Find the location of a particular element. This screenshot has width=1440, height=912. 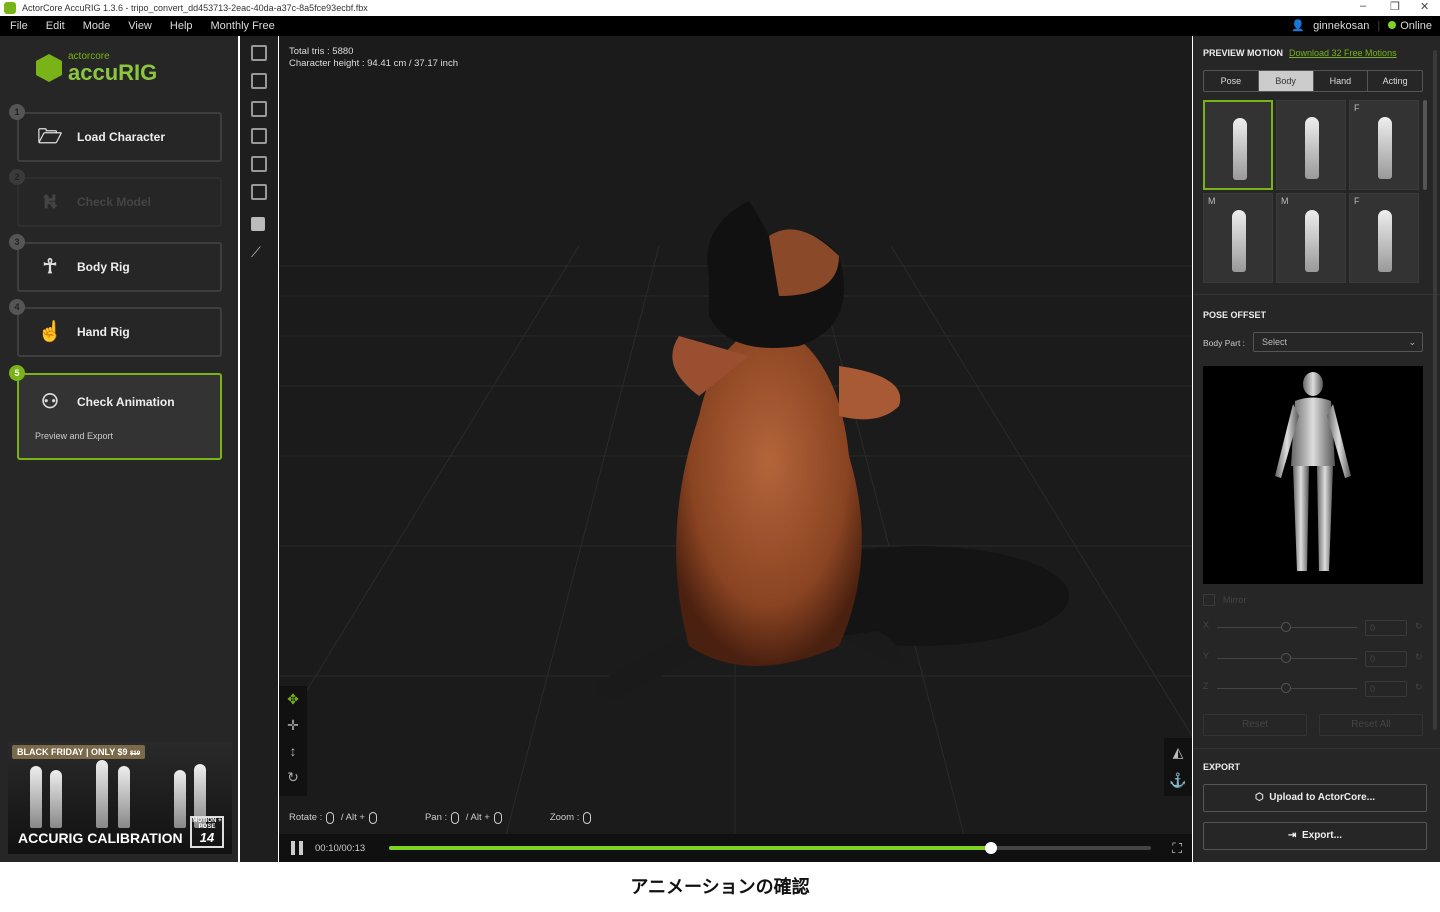

export-icon: ⇥ is located at coordinates (1292, 835).